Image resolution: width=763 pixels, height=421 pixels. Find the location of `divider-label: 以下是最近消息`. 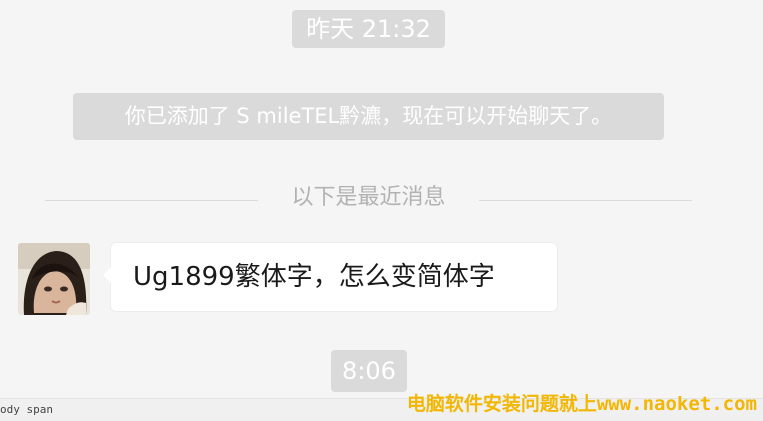

divider-label: 以下是最近消息 is located at coordinates (368, 197).